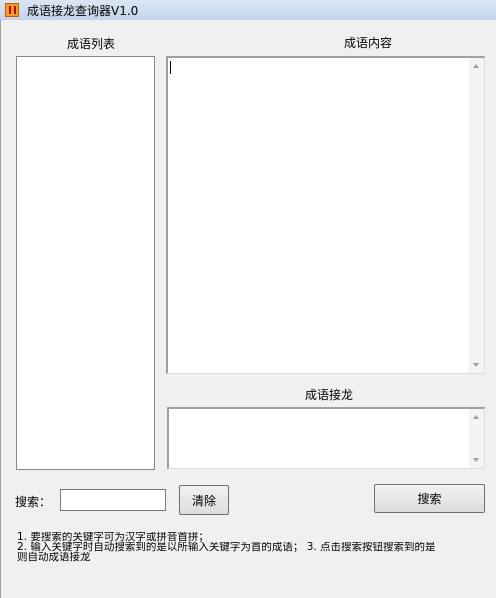  What do you see at coordinates (54, 557) in the screenshot?
I see `help-line-3: 则自动成语接龙` at bounding box center [54, 557].